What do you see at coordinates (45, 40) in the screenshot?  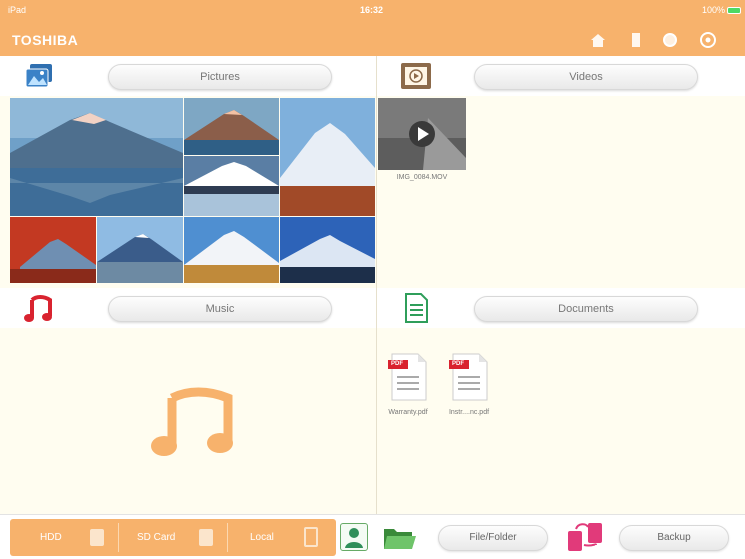 I see `app-title: TOSHIBA` at bounding box center [45, 40].